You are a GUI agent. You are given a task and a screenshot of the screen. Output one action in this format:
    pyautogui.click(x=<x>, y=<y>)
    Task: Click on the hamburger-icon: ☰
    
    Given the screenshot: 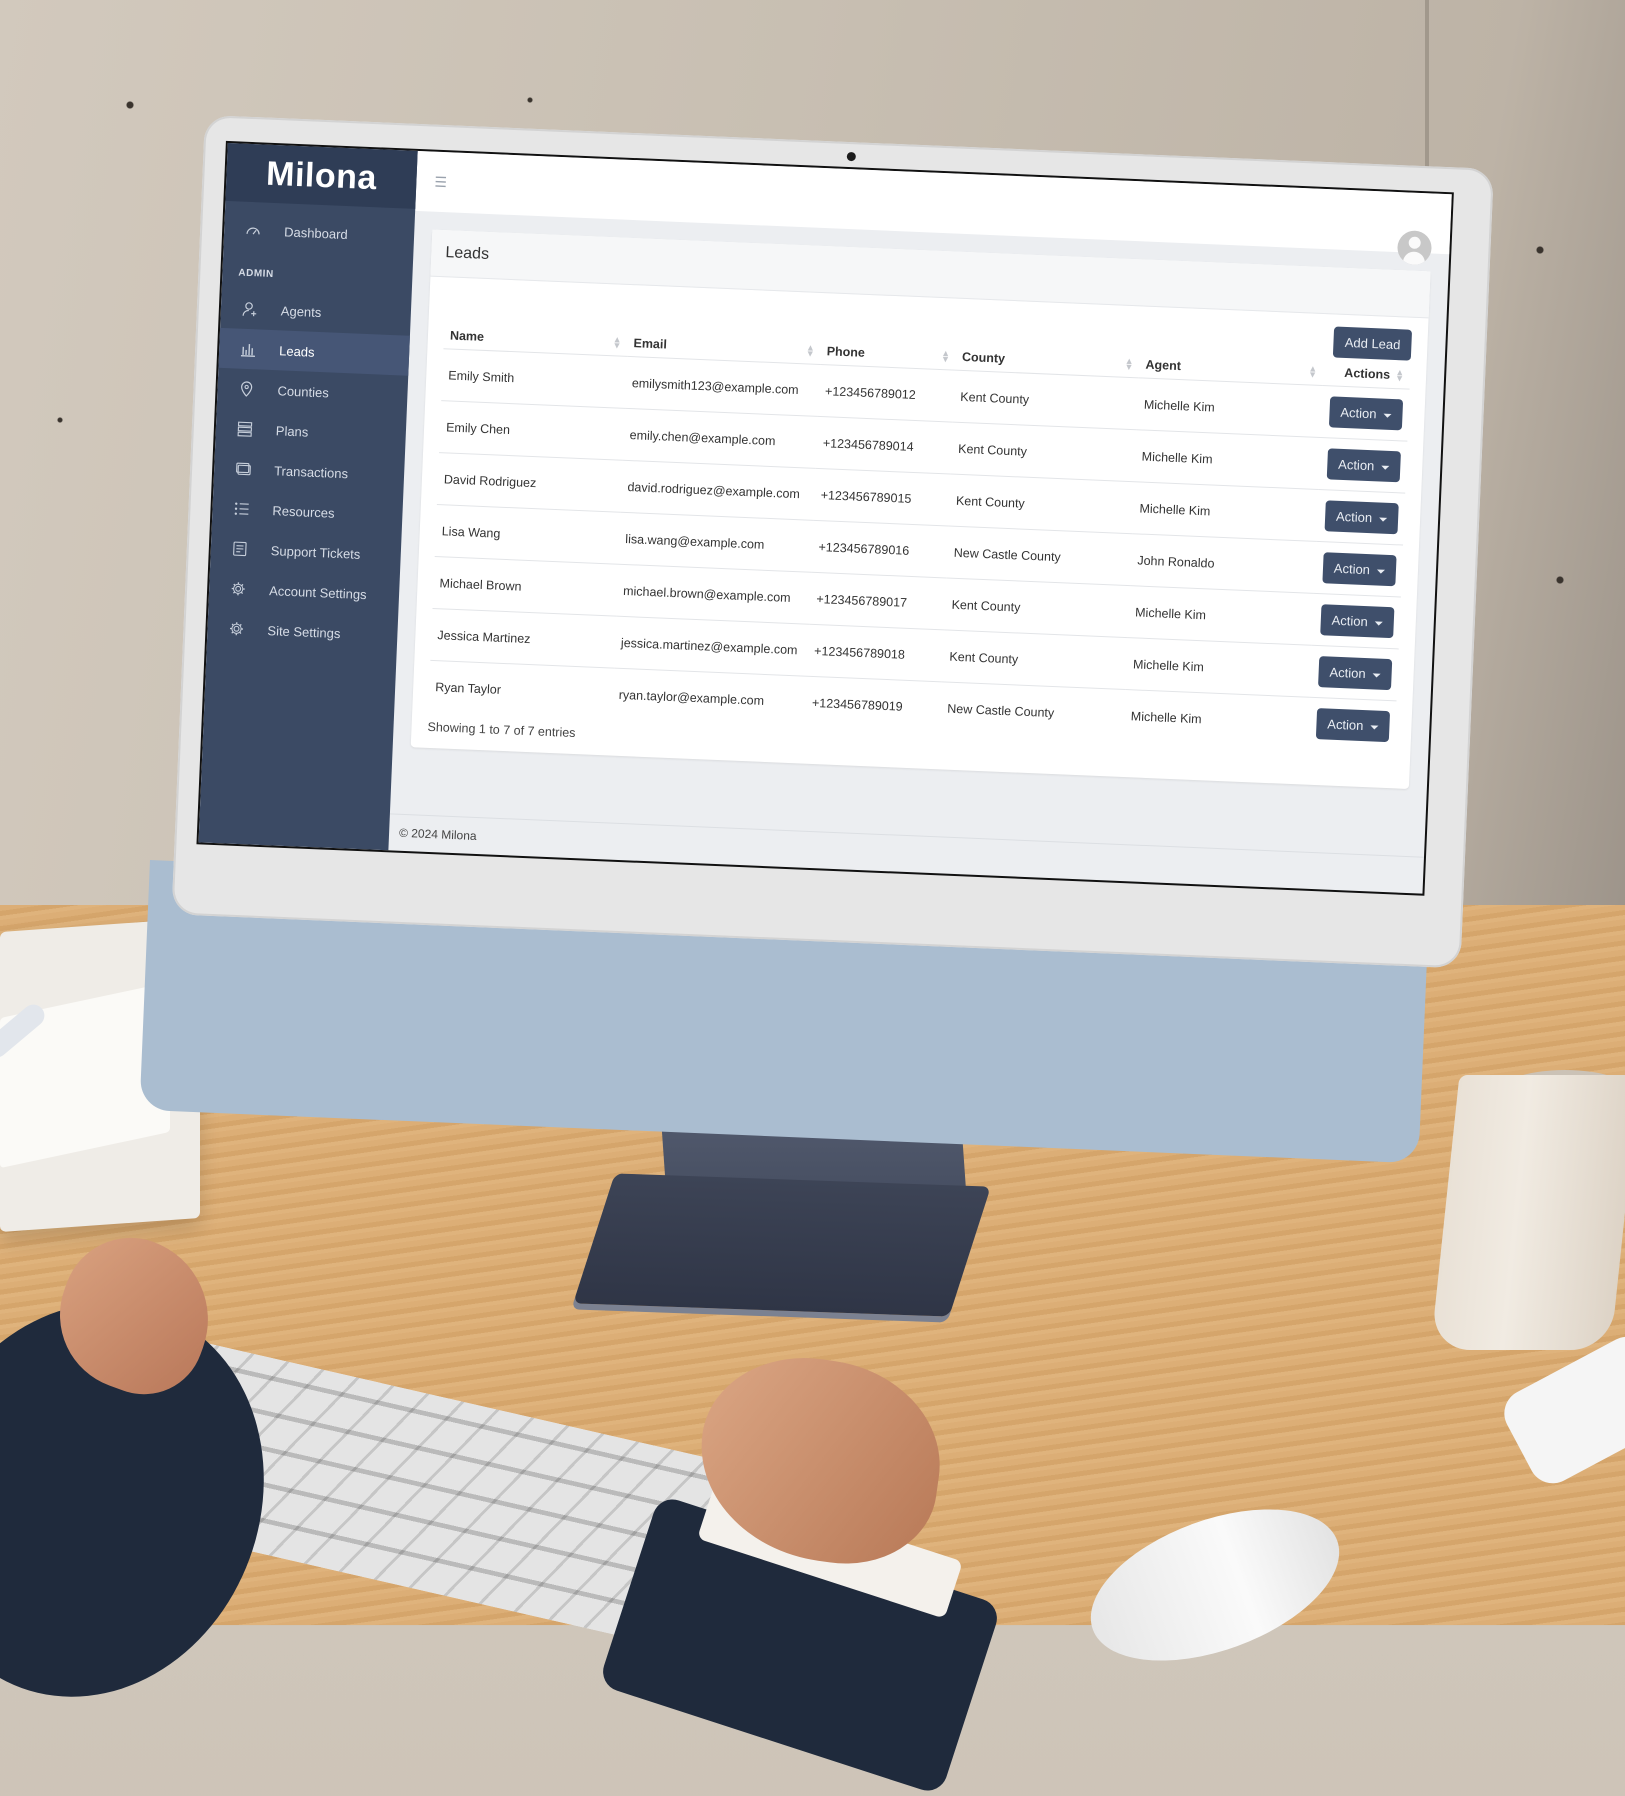 What is the action you would take?
    pyautogui.click(x=440, y=182)
    